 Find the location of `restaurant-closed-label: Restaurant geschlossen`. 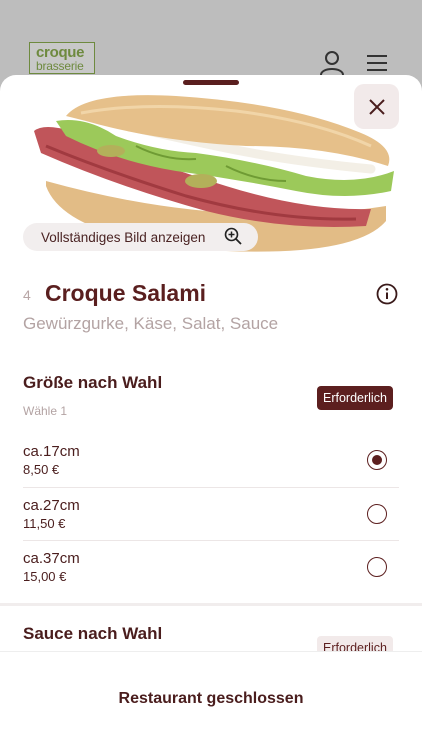

restaurant-closed-label: Restaurant geschlossen is located at coordinates (211, 698).